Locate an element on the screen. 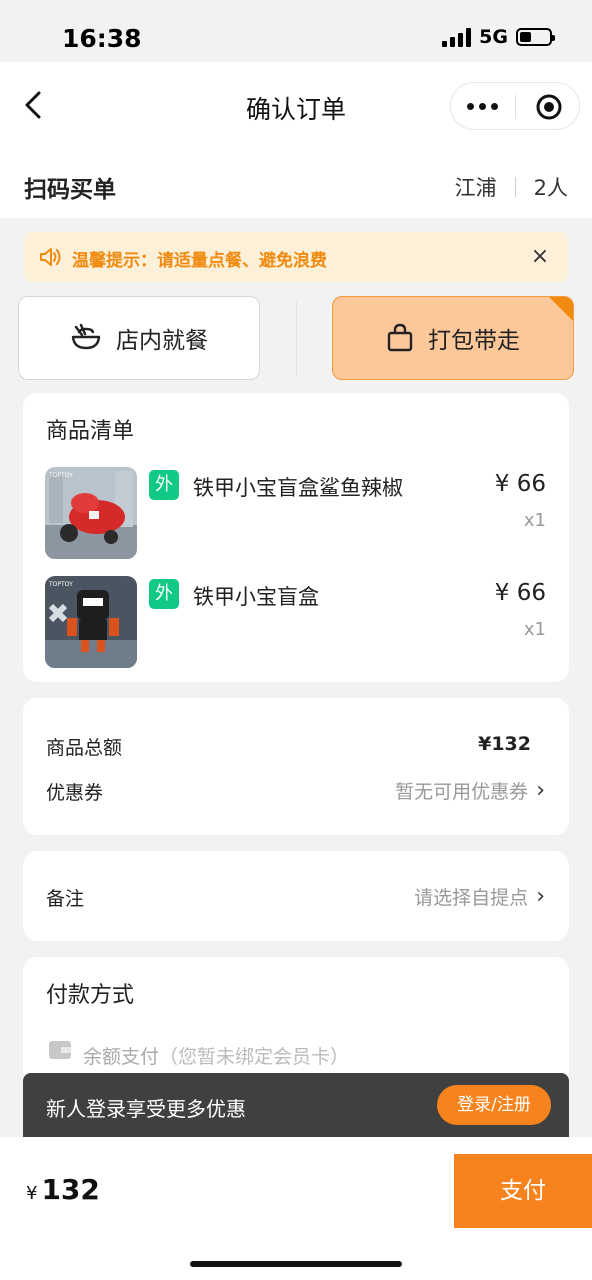  dine-in-option: 店内就餐 is located at coordinates (139, 338).